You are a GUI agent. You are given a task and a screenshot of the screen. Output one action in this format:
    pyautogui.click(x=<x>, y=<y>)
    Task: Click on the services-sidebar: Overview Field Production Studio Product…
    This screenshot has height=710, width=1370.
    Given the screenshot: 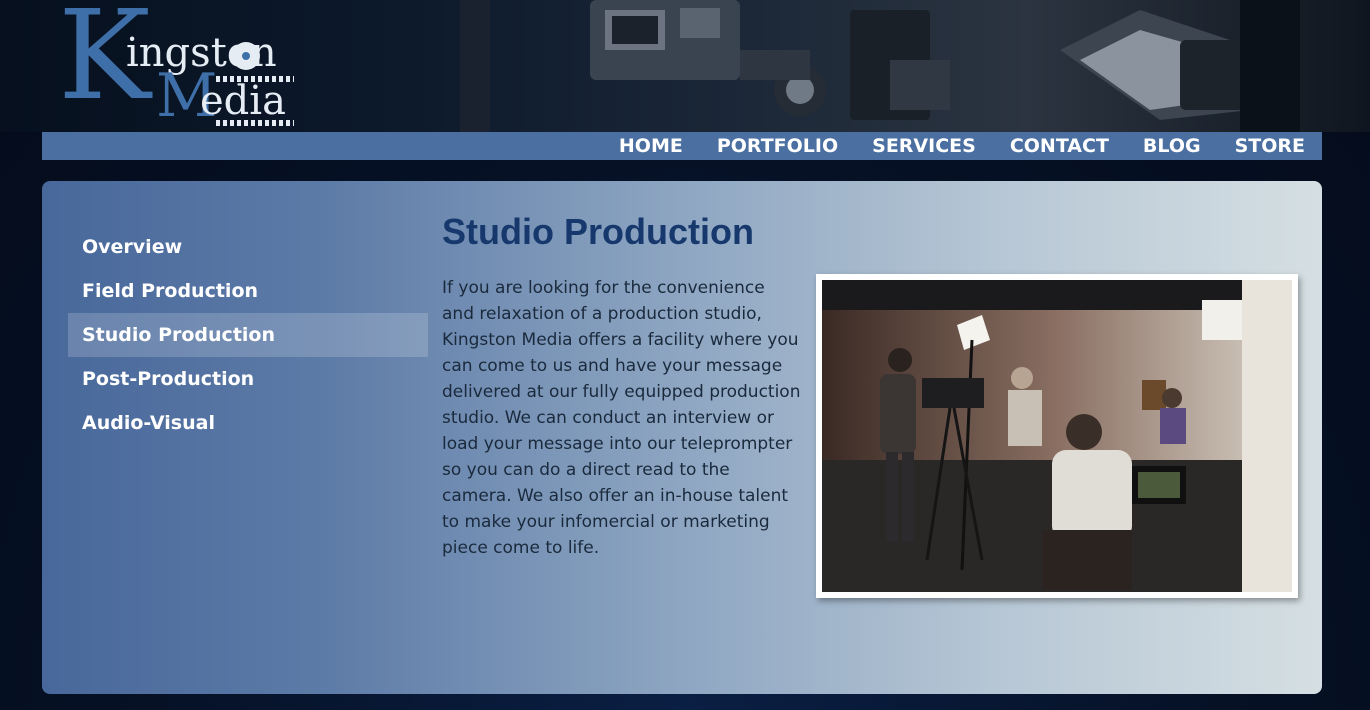 What is the action you would take?
    pyautogui.click(x=248, y=335)
    